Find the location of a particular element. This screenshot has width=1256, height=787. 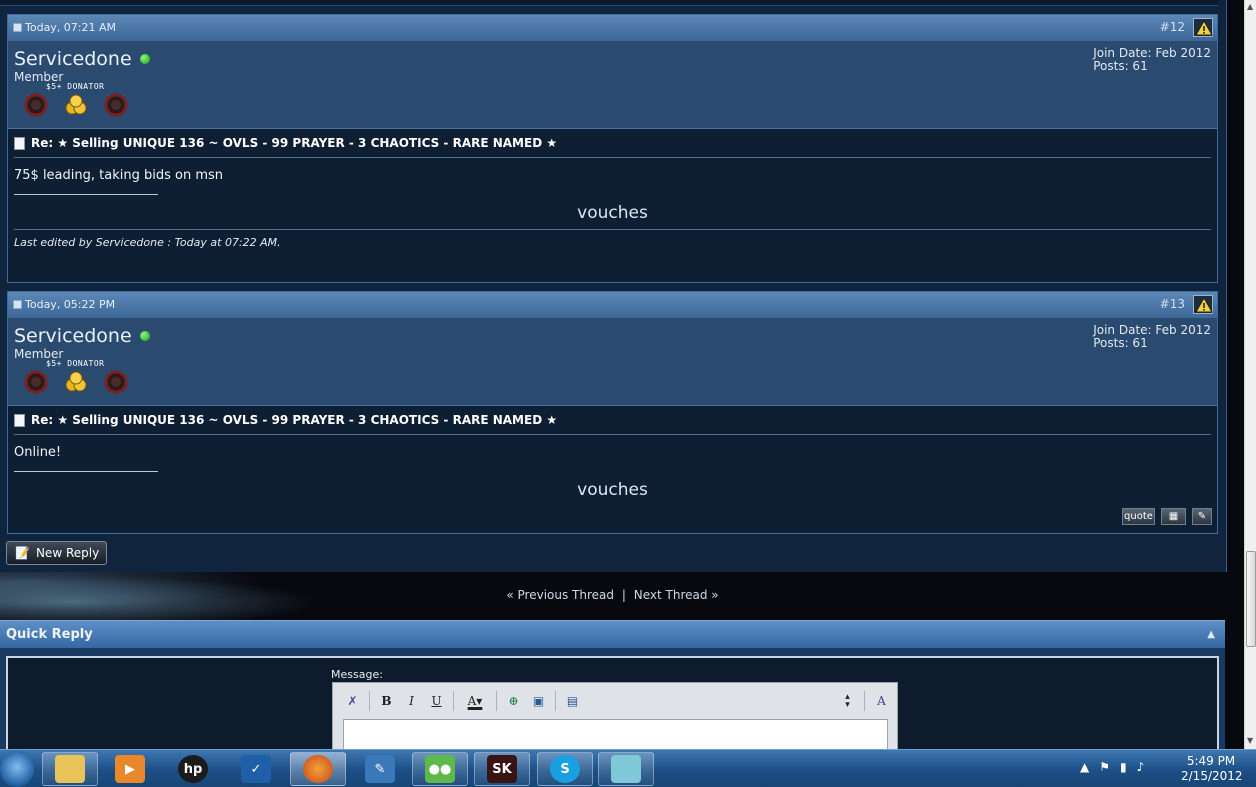

post-message: Online! is located at coordinates (38, 452).